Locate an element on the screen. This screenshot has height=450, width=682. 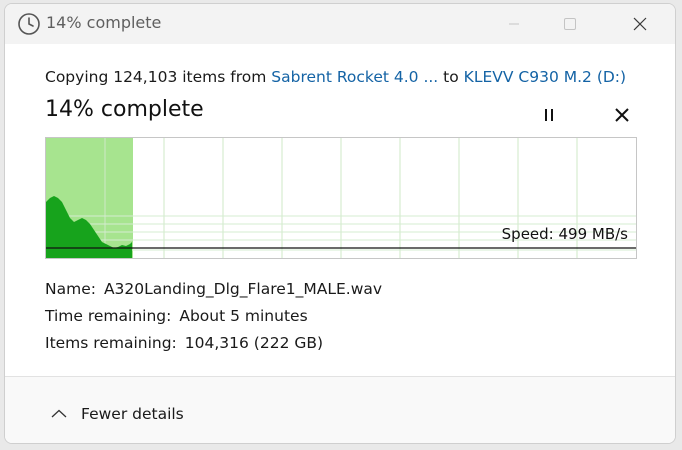
current-file-row: Name: A320Landing_Dlg_Flare1_MALE.wav is located at coordinates (213, 289).